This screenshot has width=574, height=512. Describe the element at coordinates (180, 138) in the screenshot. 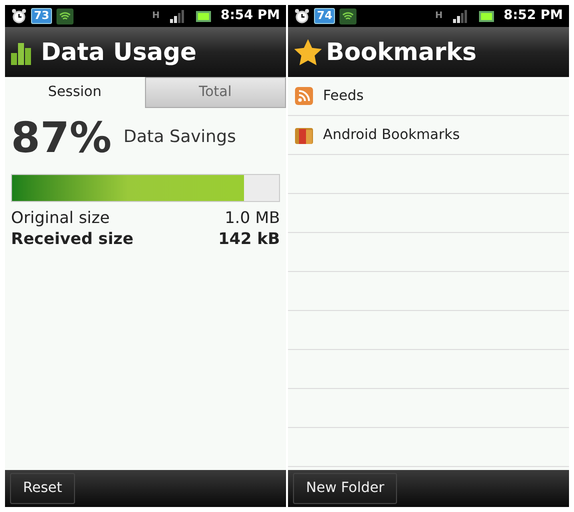

I see `savings-label: Data Savings` at that location.